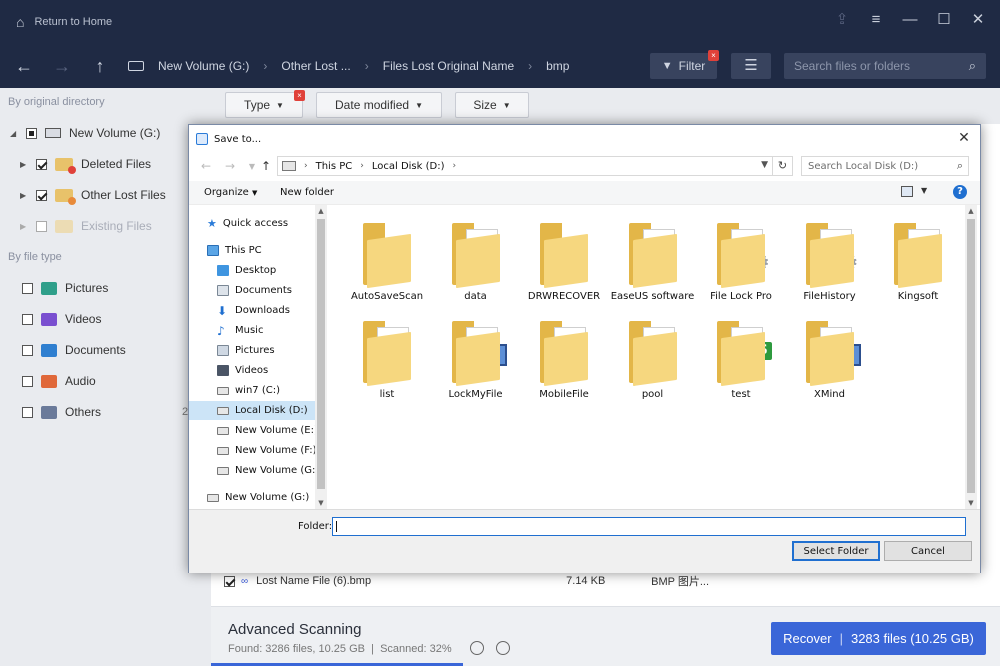 The image size is (1000, 666). Describe the element at coordinates (234, 250) in the screenshot. I see `nav-item-this-pc: This PC` at that location.